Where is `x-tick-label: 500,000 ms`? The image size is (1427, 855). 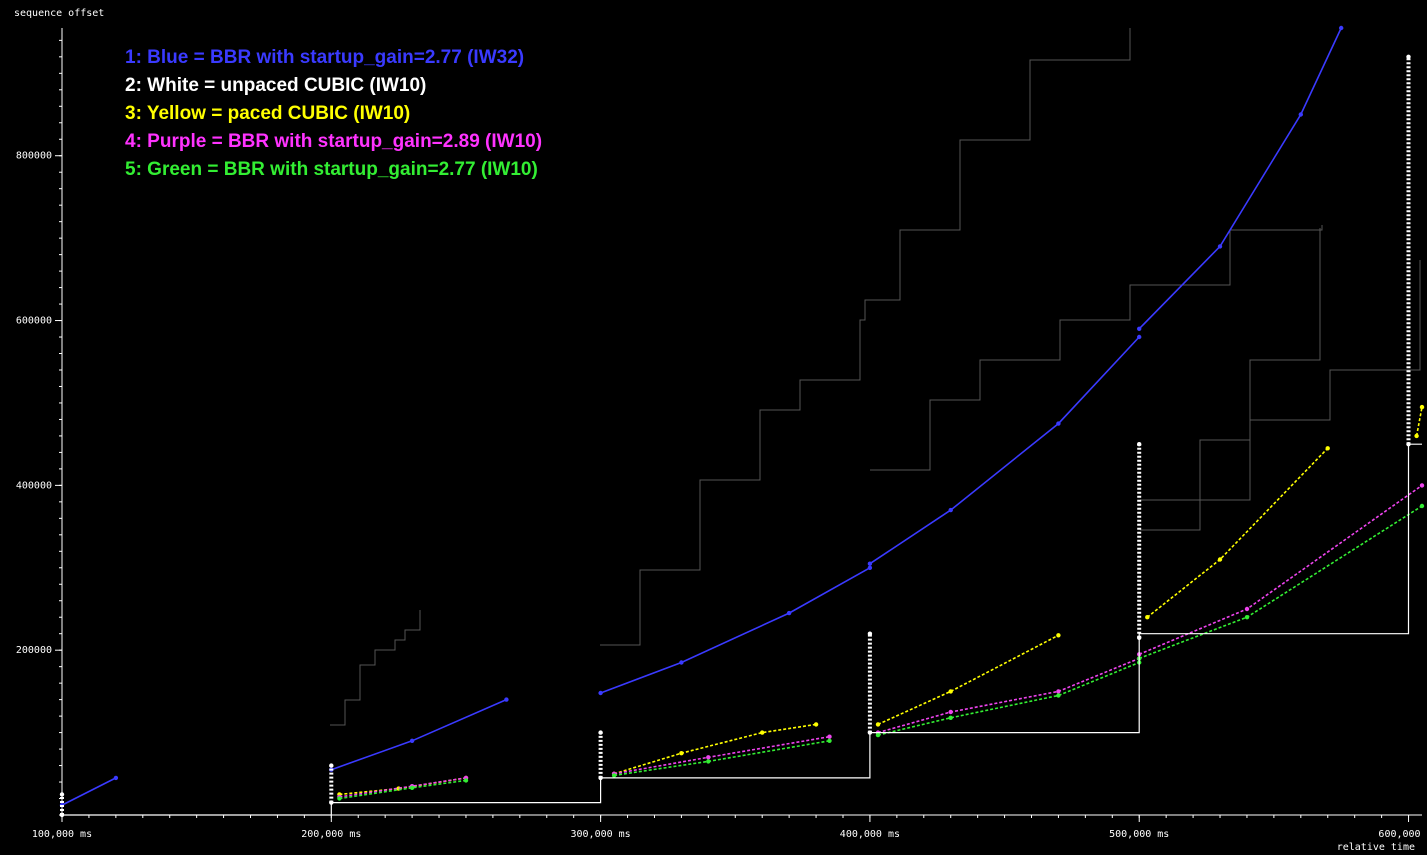 x-tick-label: 500,000 ms is located at coordinates (1139, 834).